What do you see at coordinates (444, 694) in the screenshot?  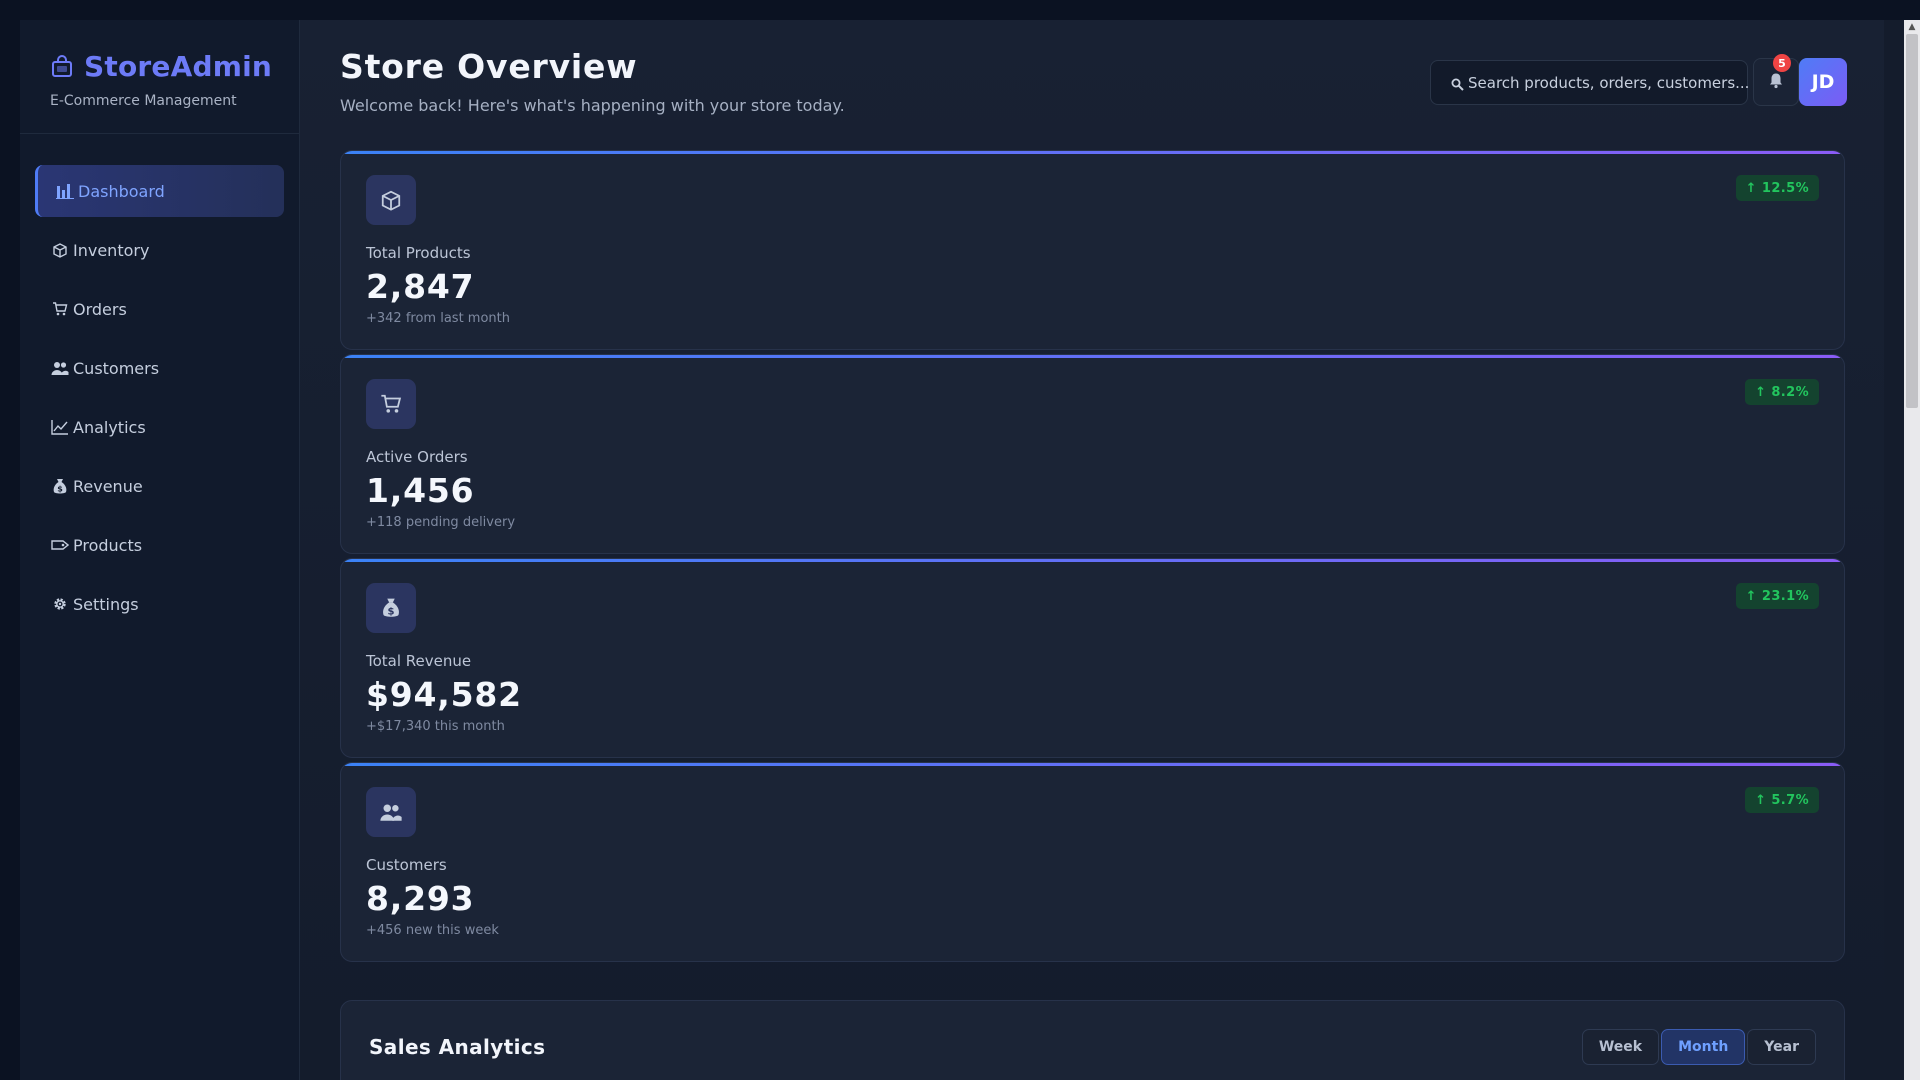 I see `stat-value: $94,582` at bounding box center [444, 694].